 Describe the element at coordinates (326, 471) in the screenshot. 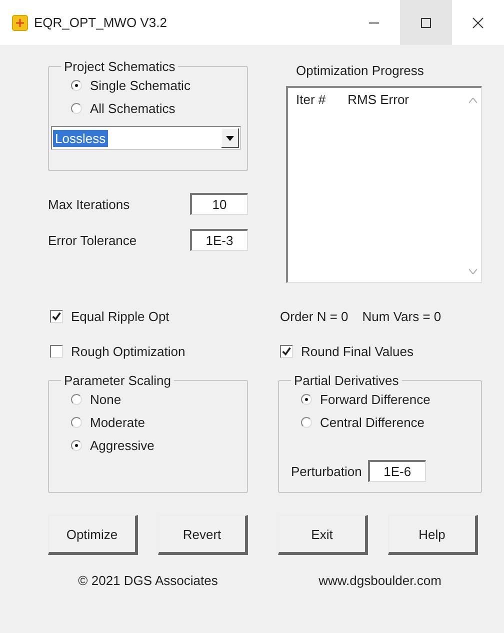

I see `field-label: Perturbation` at that location.